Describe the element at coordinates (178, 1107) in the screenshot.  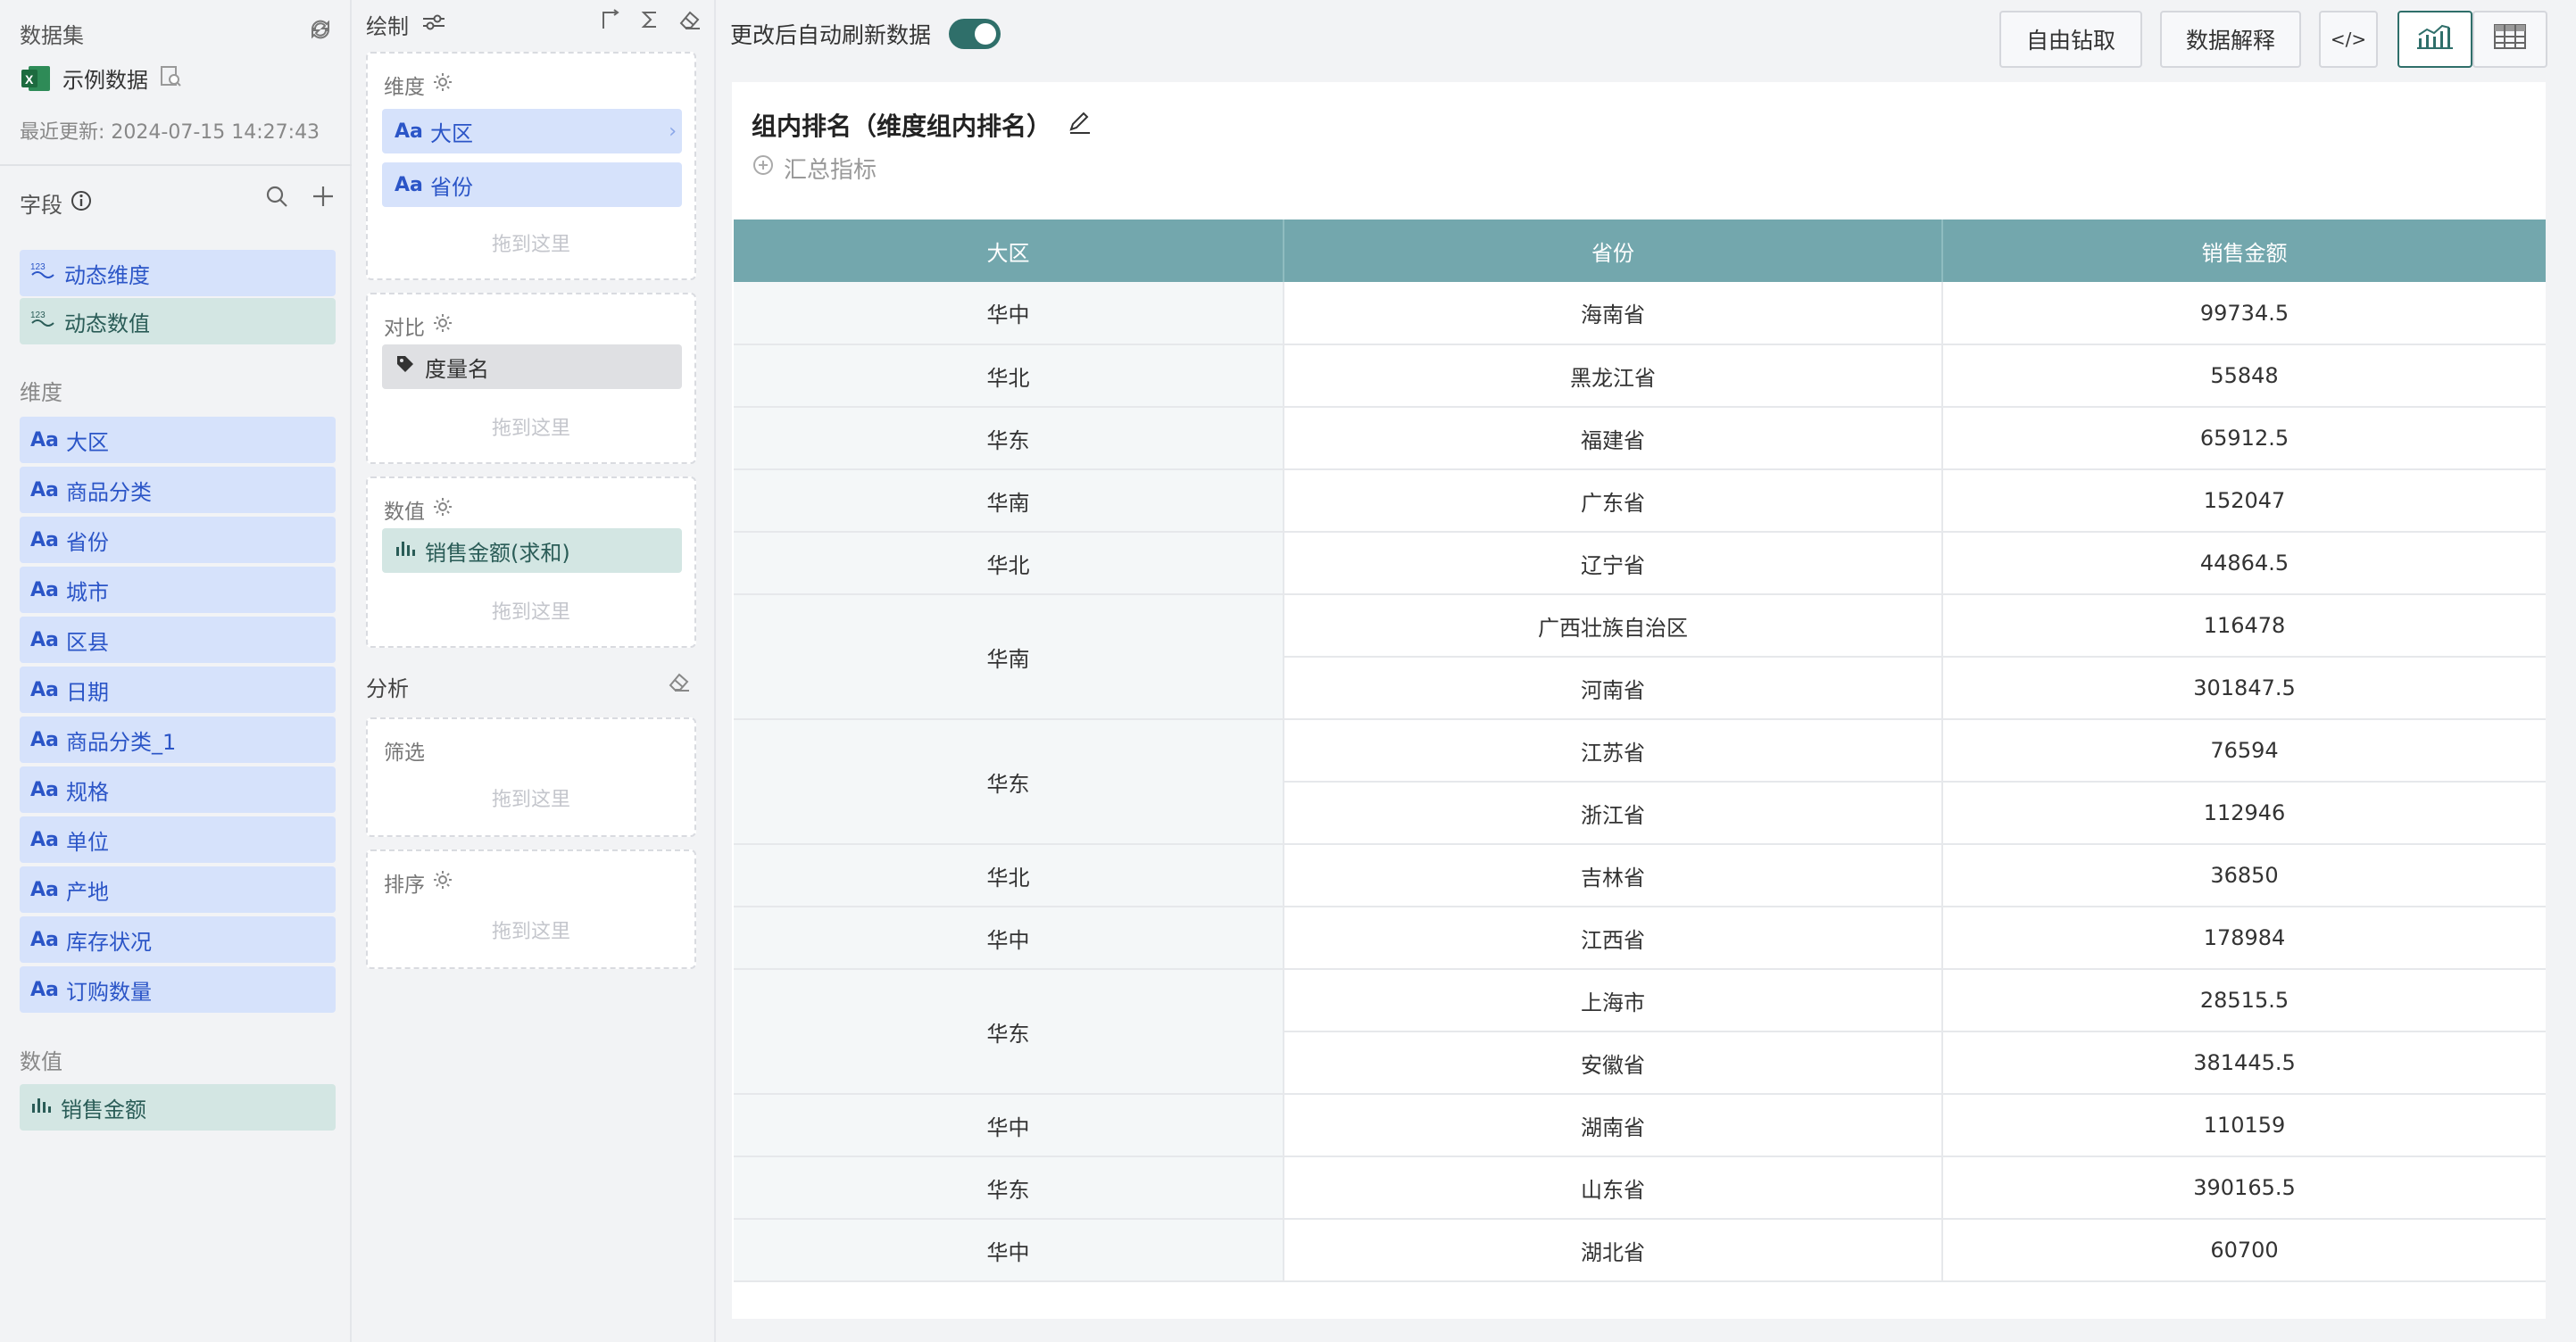
I see `field-measure: 销售金额` at that location.